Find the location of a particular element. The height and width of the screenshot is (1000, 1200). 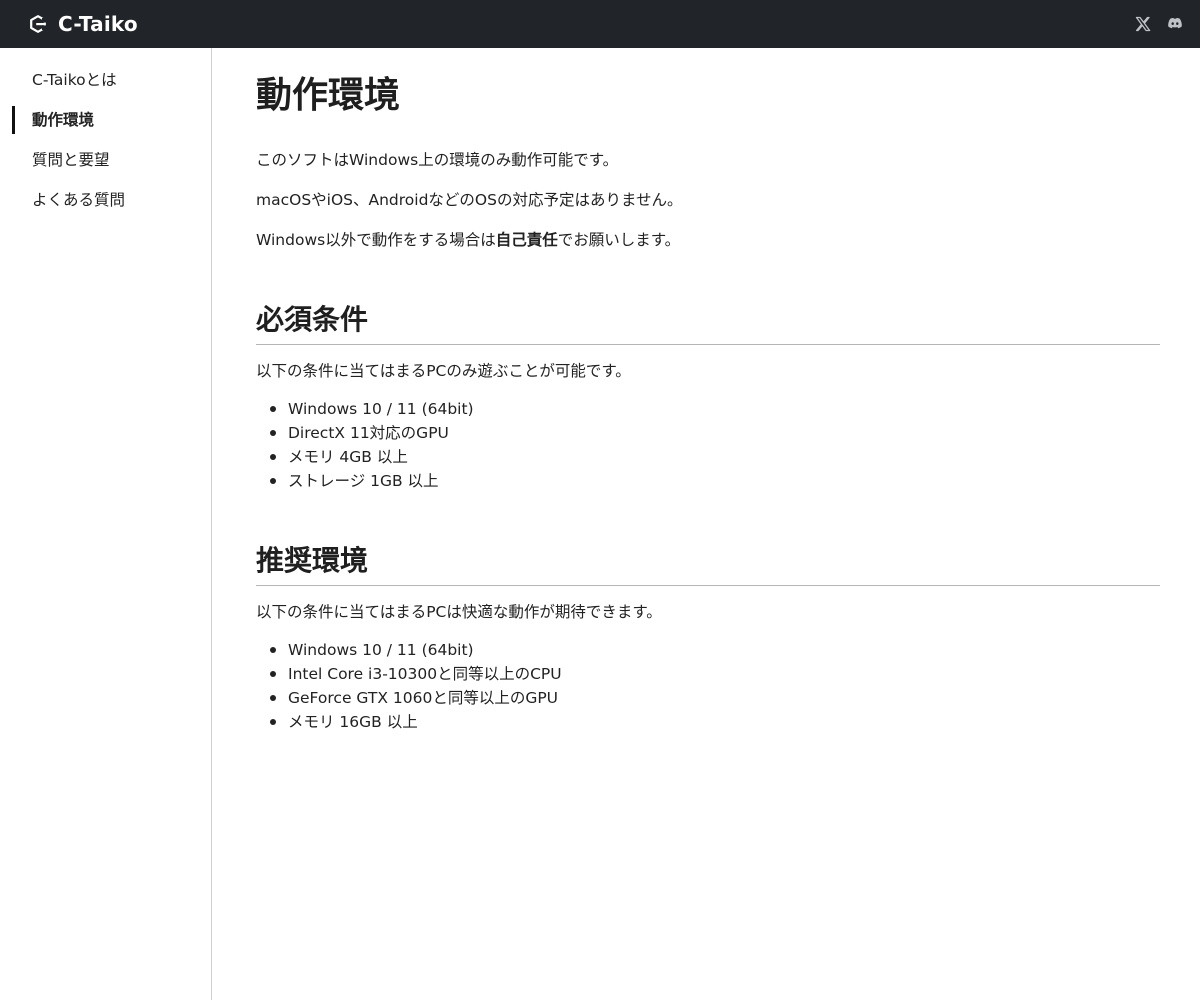

note-emphasis: 自己責任 is located at coordinates (526, 240).